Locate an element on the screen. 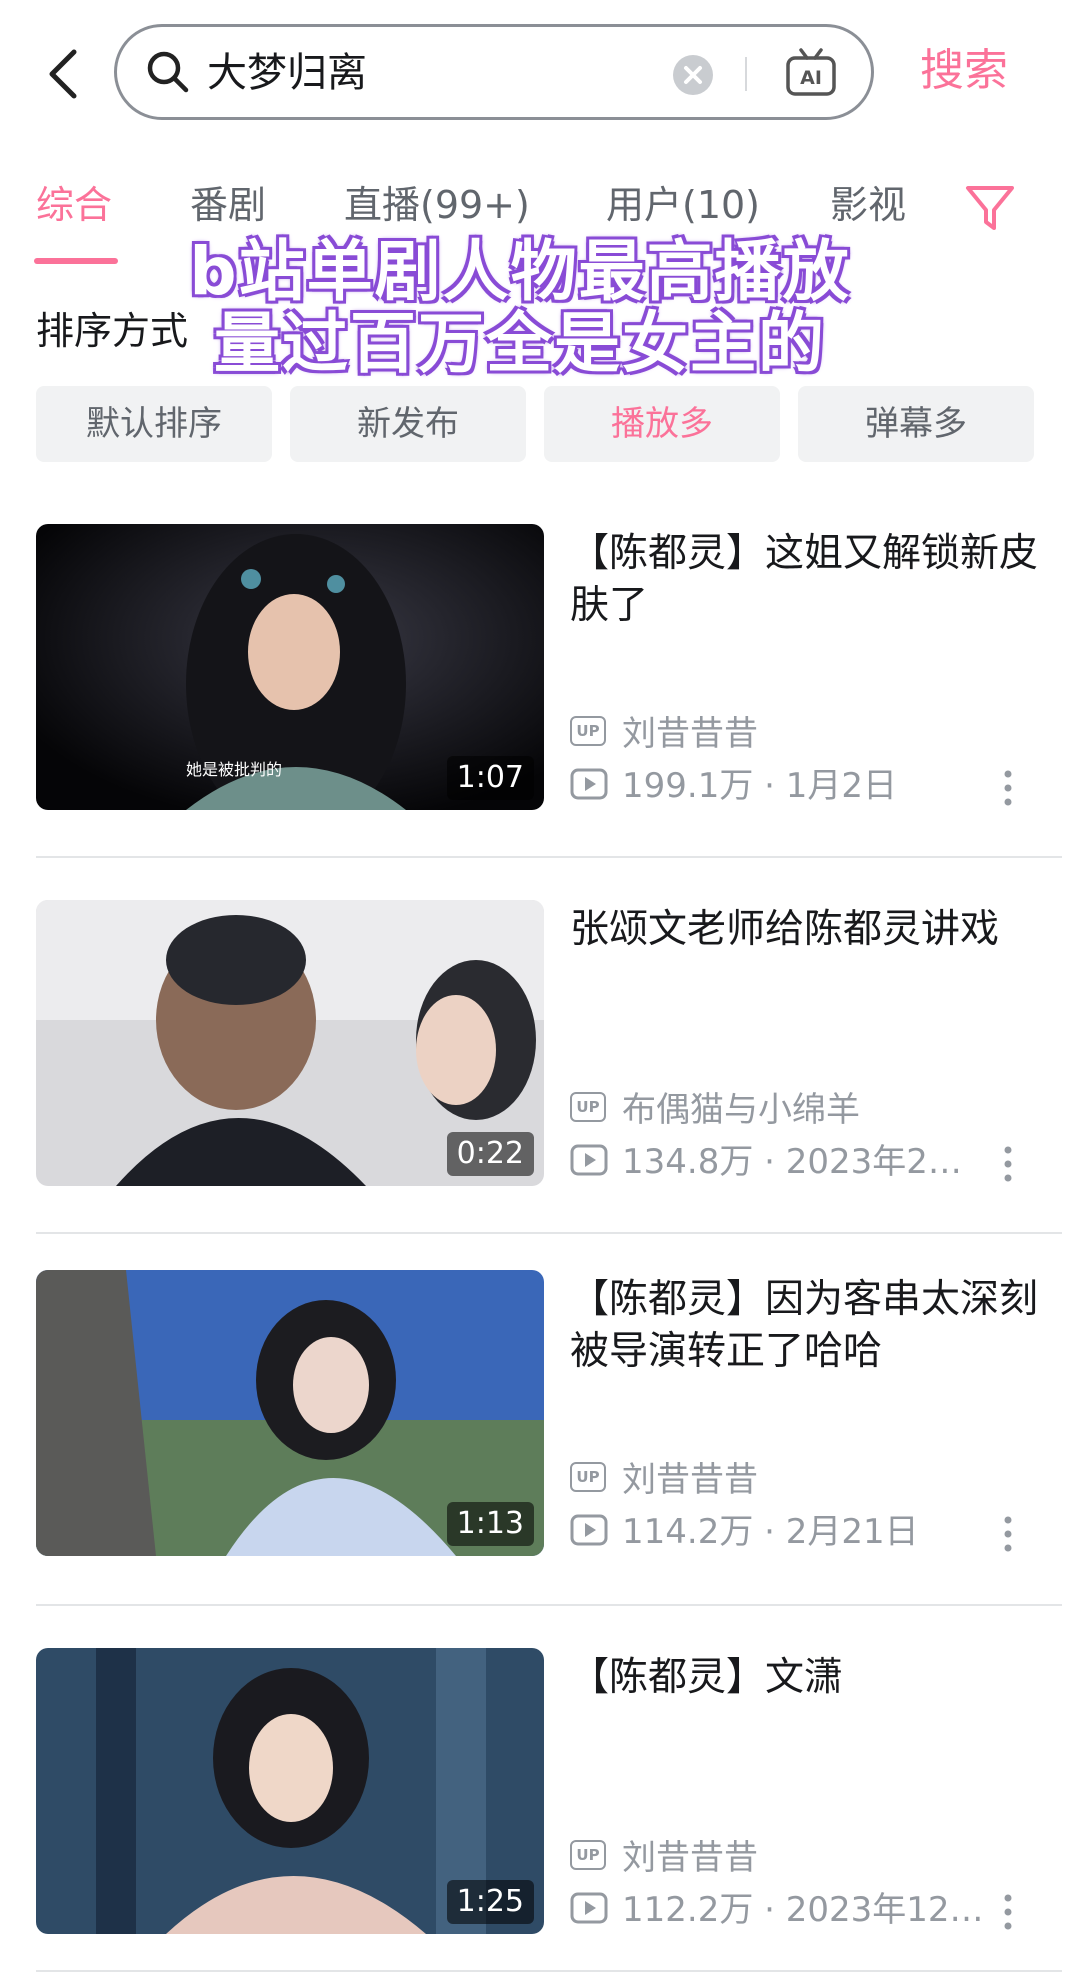 The image size is (1080, 1988). clear-button is located at coordinates (693, 75).